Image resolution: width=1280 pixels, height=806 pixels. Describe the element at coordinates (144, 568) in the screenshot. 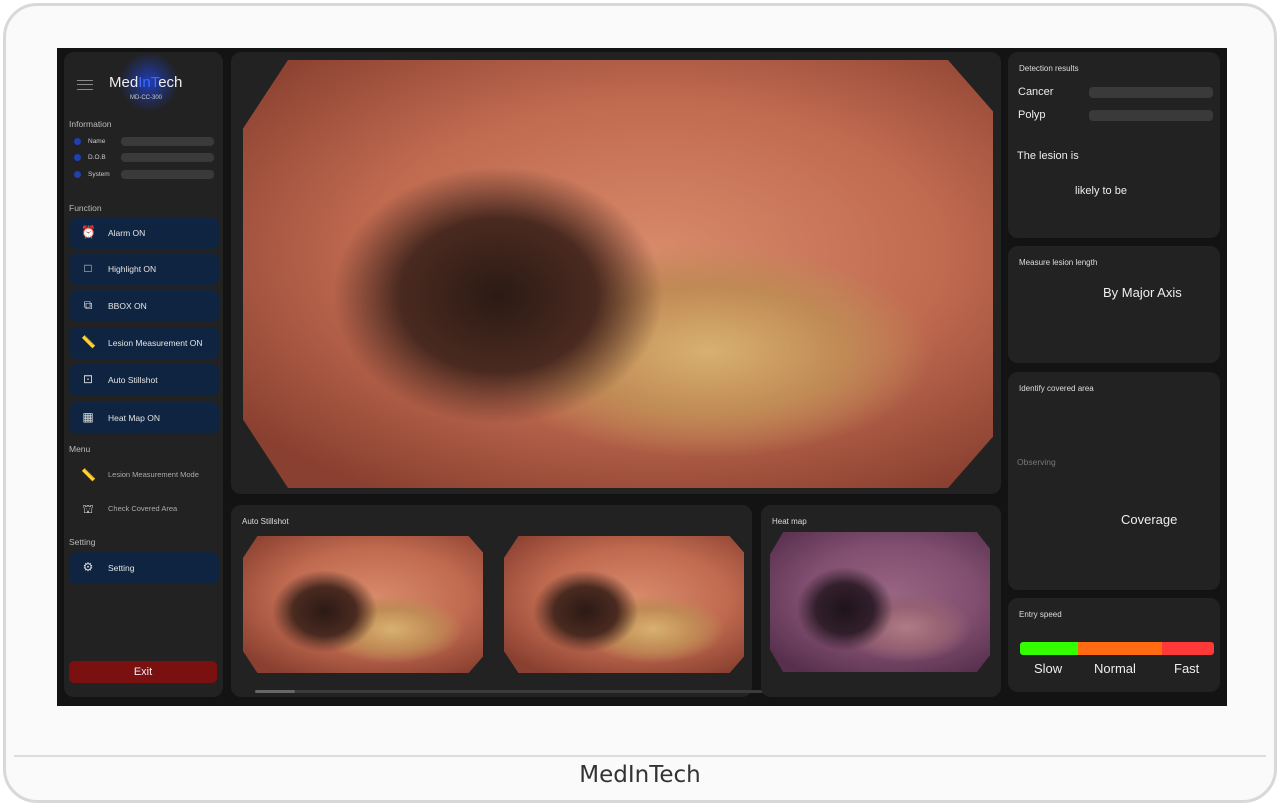

I see `setting-button: ⚙ Setting` at that location.